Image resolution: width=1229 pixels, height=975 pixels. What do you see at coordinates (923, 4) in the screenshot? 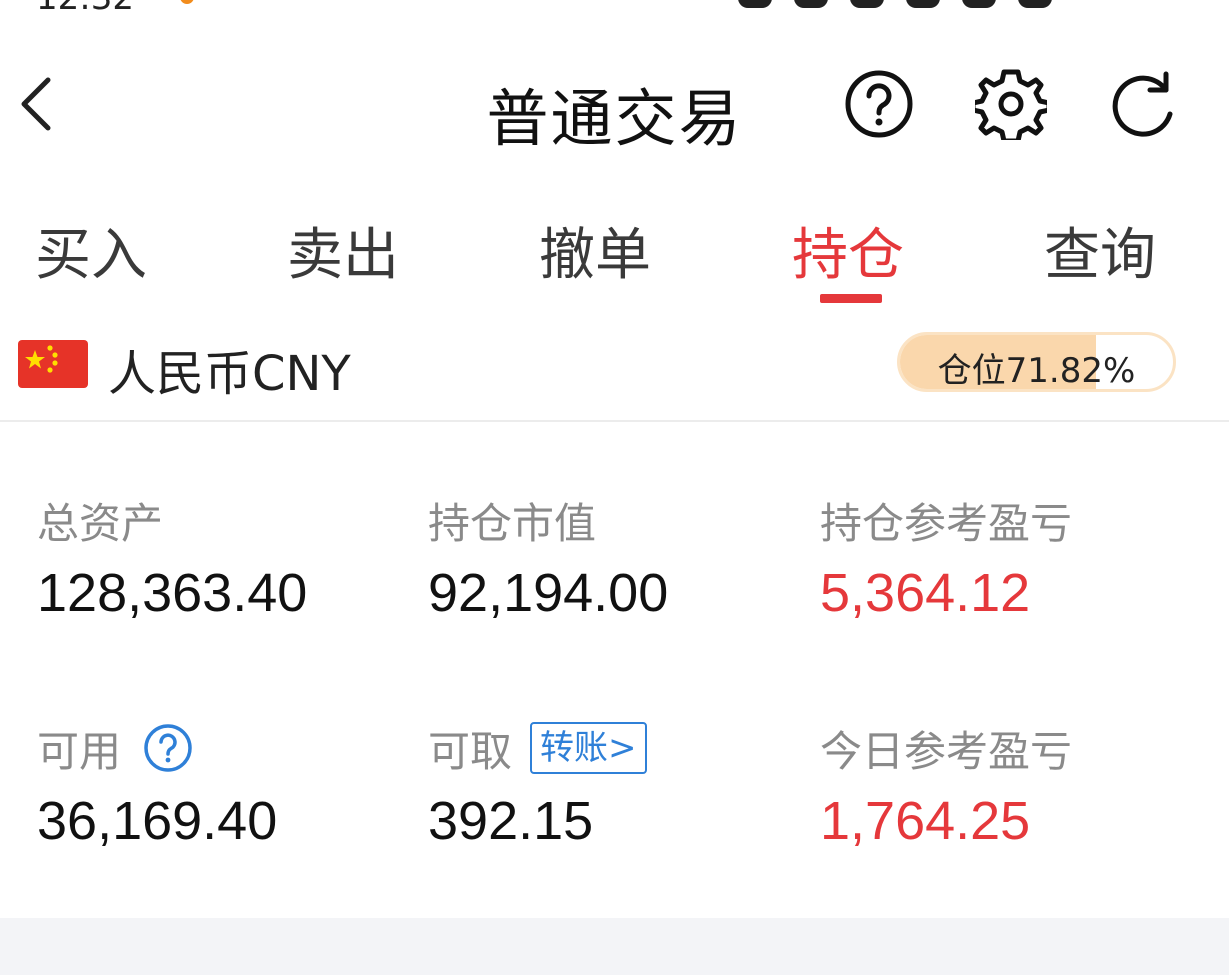
I see `wifi-icon` at bounding box center [923, 4].